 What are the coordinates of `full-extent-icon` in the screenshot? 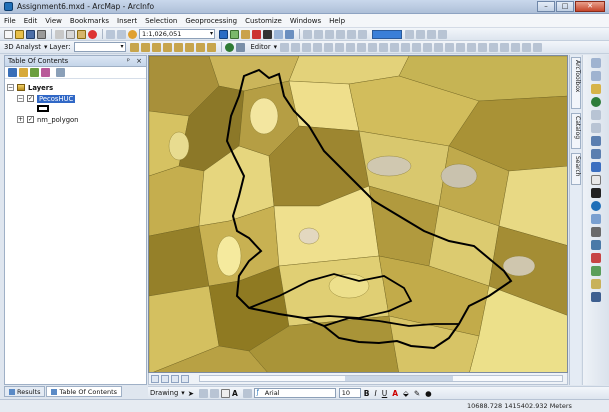 It's located at (596, 102).